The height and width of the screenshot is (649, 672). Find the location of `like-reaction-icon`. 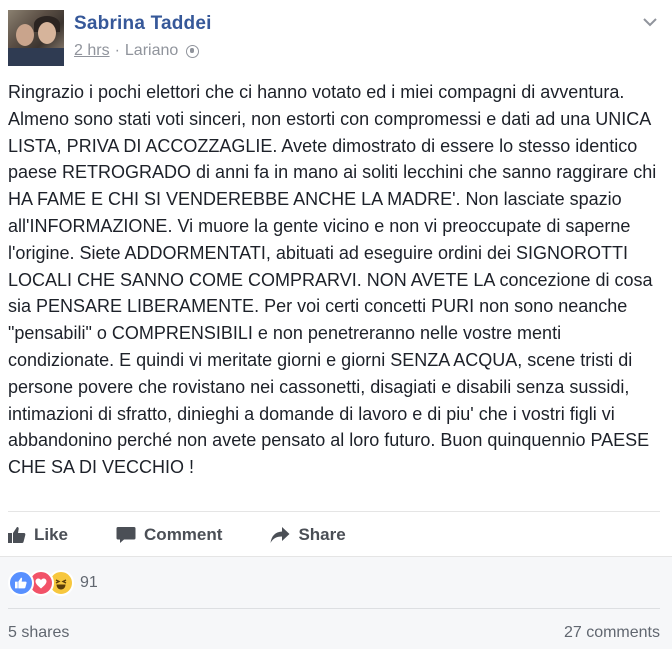

like-reaction-icon is located at coordinates (21, 583).